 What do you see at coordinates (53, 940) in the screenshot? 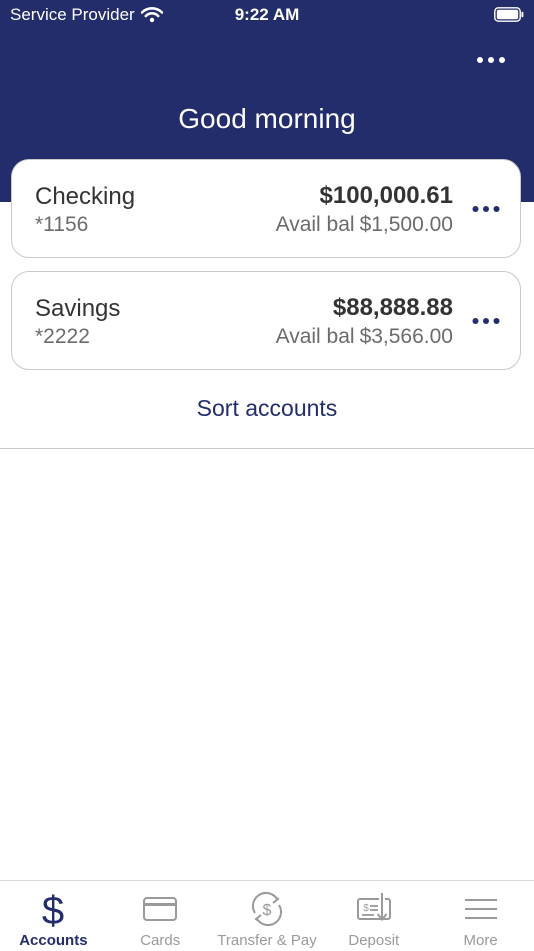
I see `tab-label: Accounts` at bounding box center [53, 940].